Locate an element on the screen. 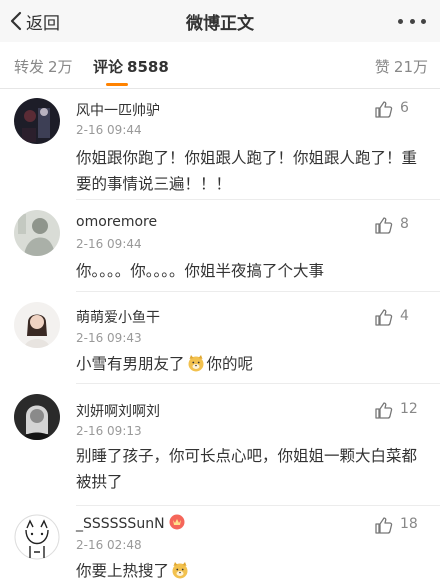 The width and height of the screenshot is (440, 587). comment-username: 刘妍啊刘啊刘 is located at coordinates (118, 411).